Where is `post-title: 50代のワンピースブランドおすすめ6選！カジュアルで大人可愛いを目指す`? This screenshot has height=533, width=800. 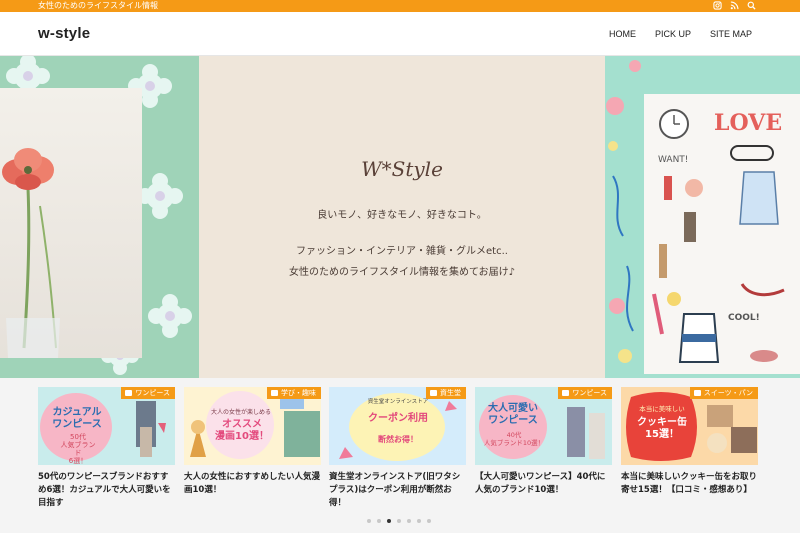 post-title: 50代のワンピースブランドおすすめ6選！カジュアルで大人可愛いを目指す is located at coordinates (107, 490).